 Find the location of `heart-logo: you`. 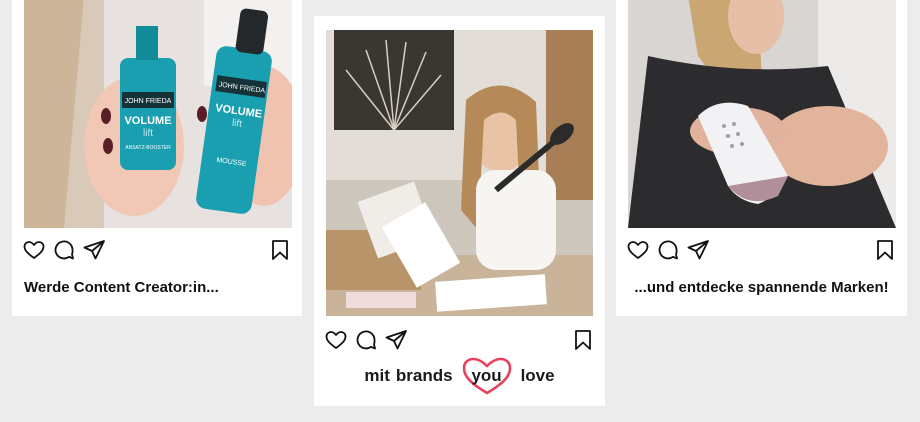

heart-logo: you is located at coordinates (487, 376).